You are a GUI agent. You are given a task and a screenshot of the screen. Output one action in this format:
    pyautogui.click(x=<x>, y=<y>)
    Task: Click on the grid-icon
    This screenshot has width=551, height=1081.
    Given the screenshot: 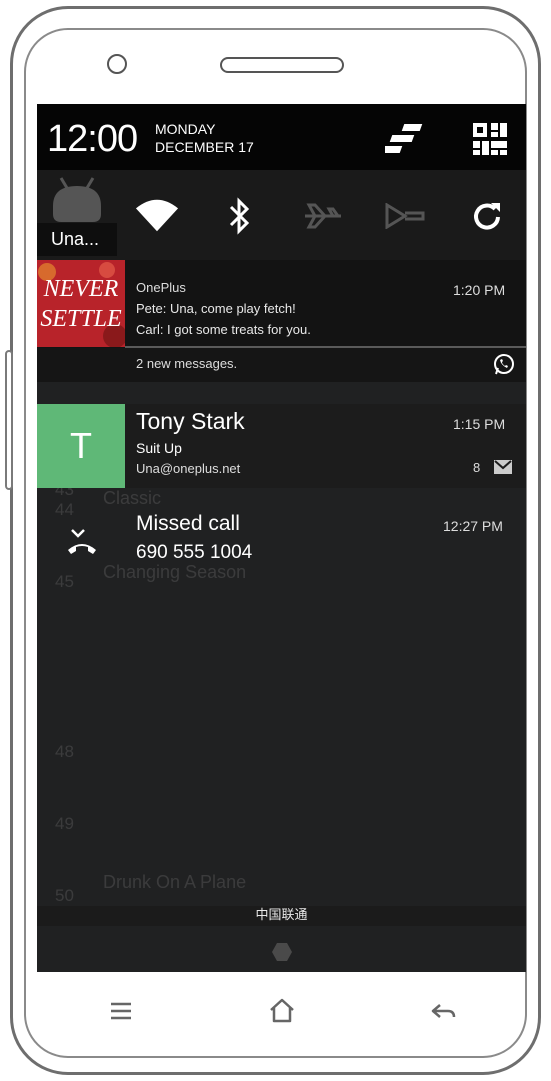 What is the action you would take?
    pyautogui.click(x=490, y=139)
    